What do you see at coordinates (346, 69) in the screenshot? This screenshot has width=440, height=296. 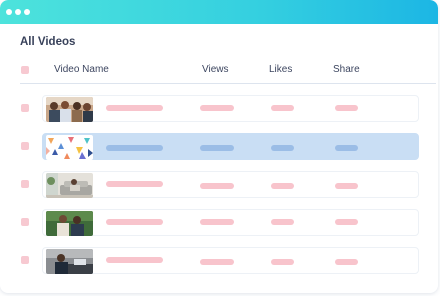 I see `column-header-share: Share` at bounding box center [346, 69].